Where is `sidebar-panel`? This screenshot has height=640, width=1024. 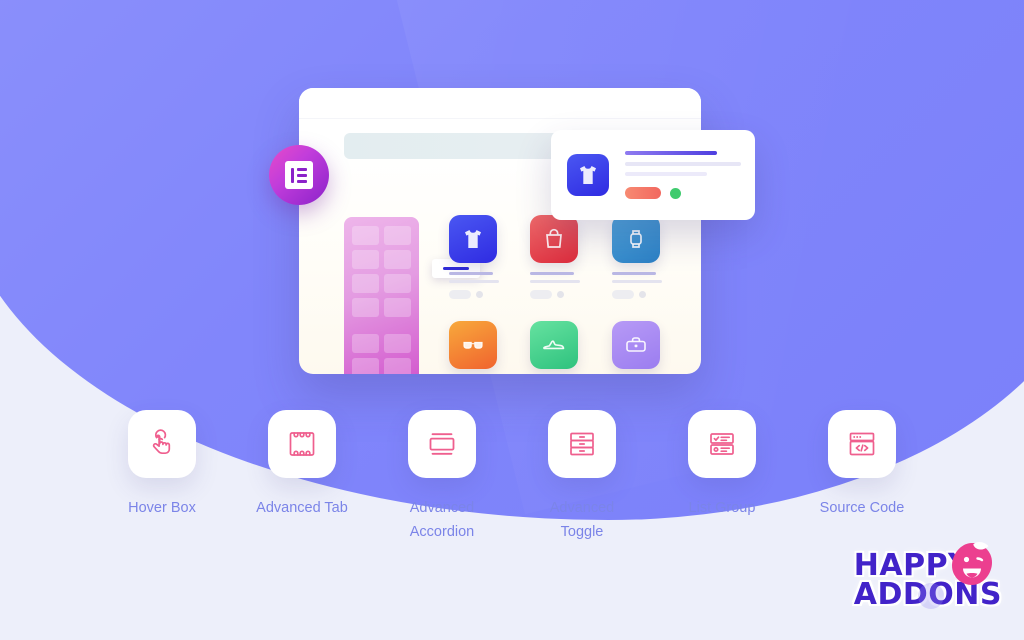
sidebar-panel is located at coordinates (412, 295).